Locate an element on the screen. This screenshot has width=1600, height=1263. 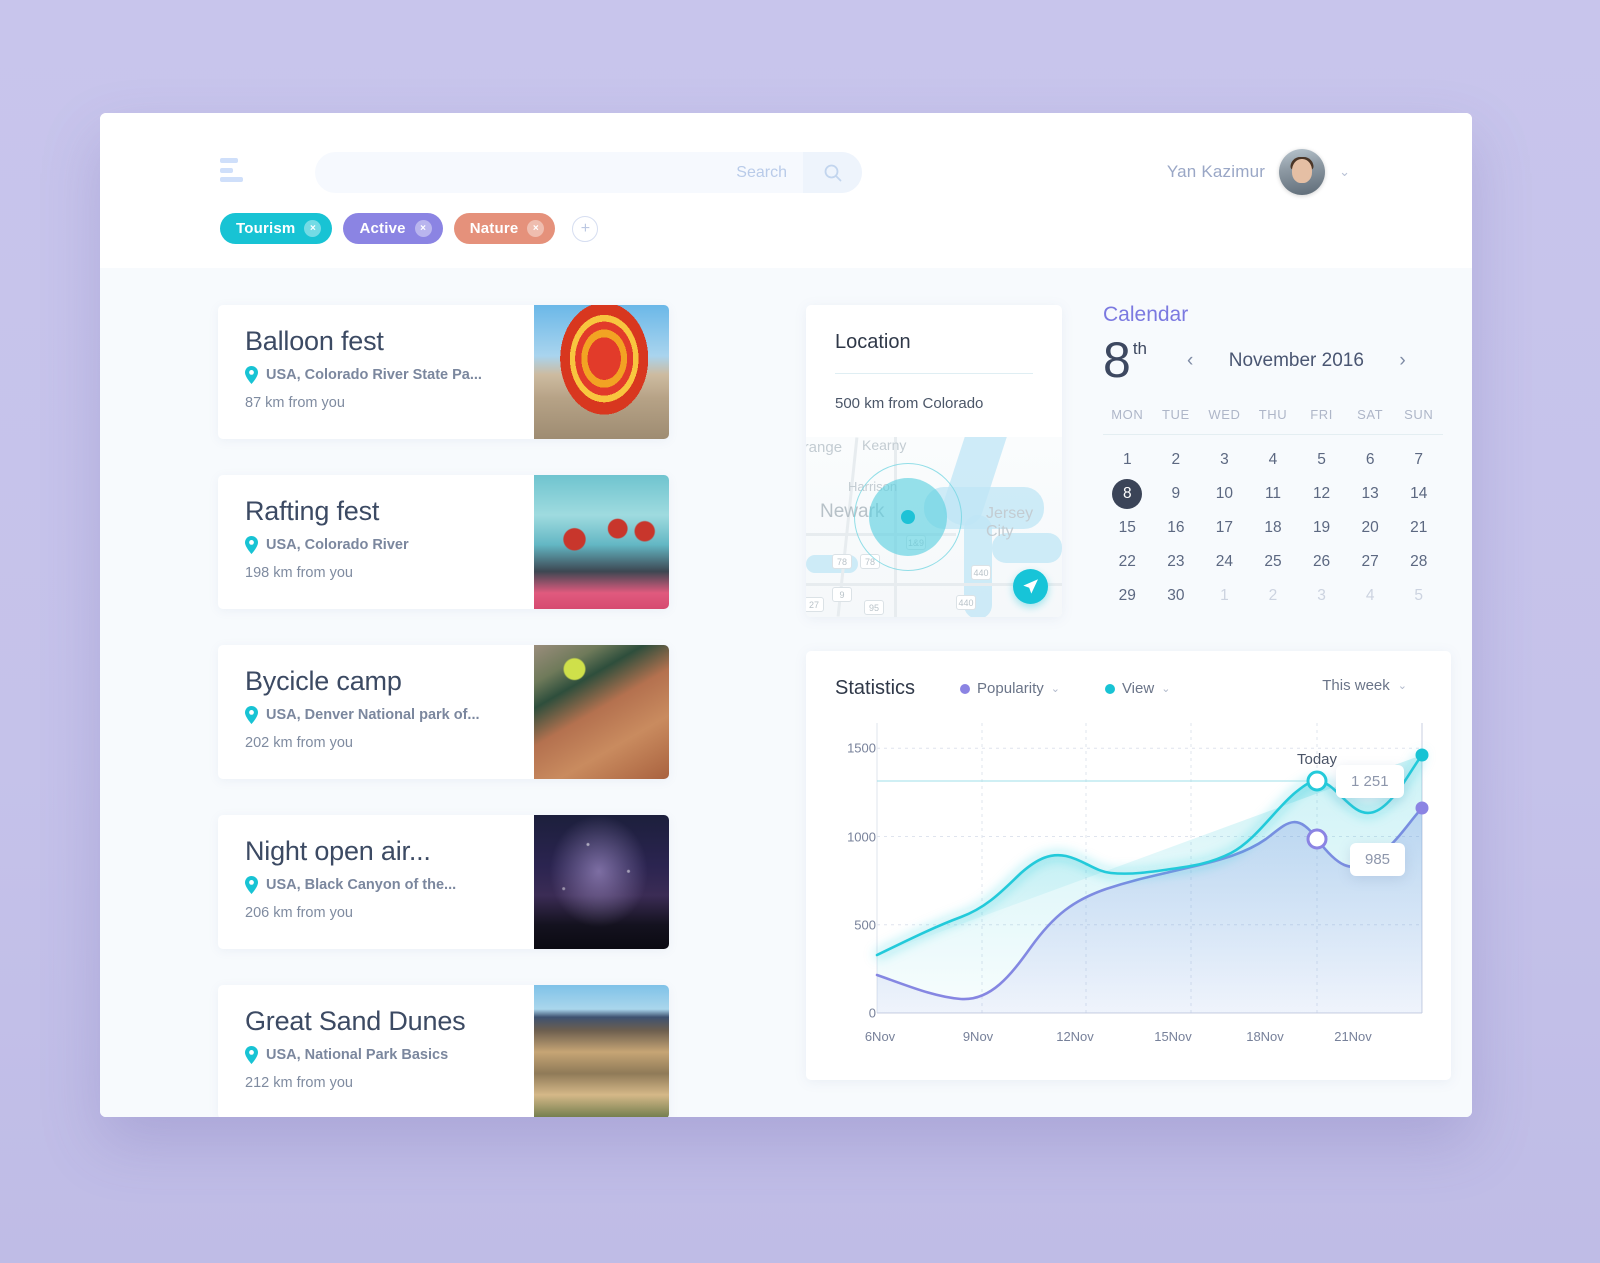
legend-view: View ⌄ is located at coordinates (1137, 688).